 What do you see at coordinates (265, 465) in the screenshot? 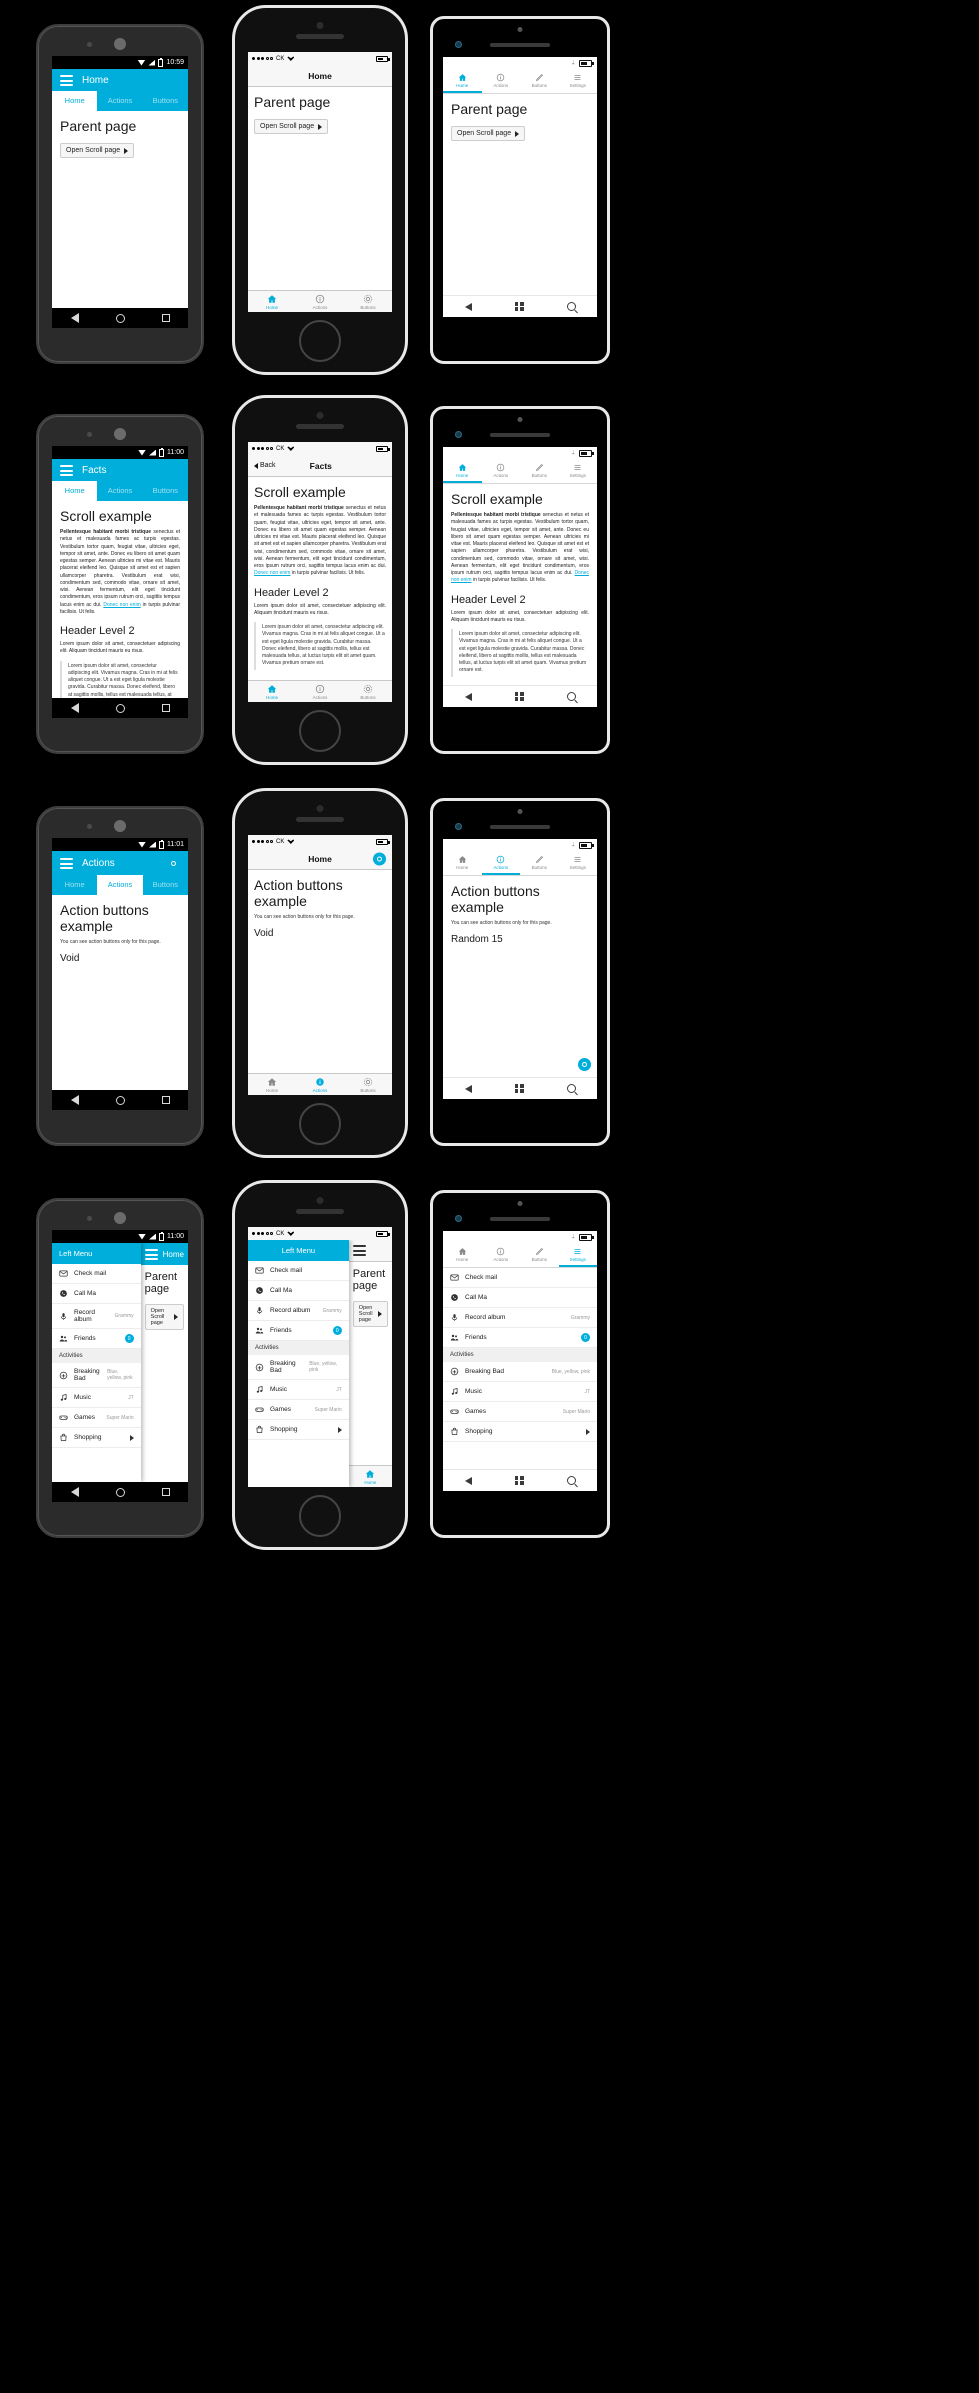
I see `back-button: Back` at bounding box center [265, 465].